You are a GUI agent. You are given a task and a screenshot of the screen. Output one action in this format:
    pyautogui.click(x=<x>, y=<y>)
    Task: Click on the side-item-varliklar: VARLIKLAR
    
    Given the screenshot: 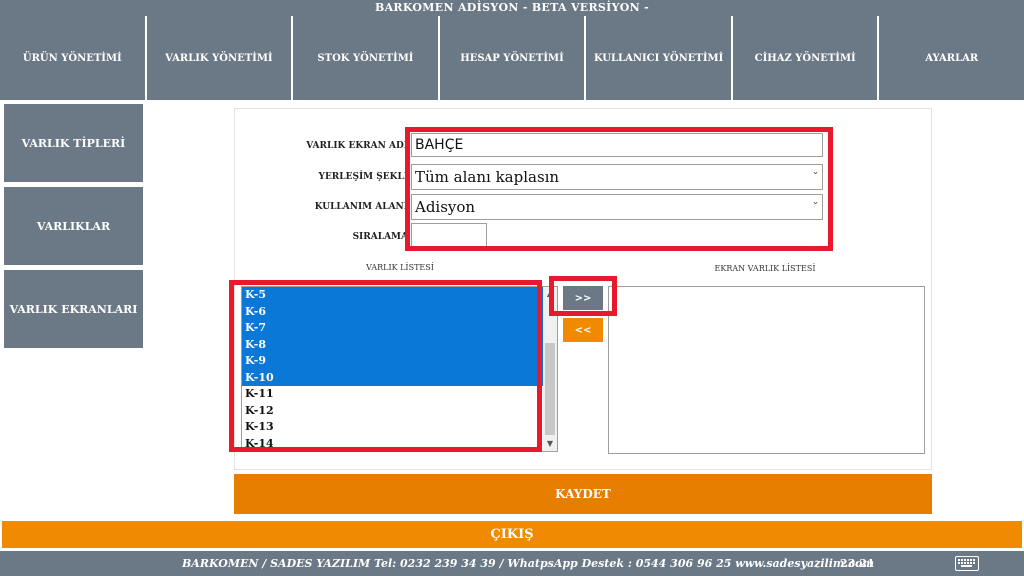 What is the action you would take?
    pyautogui.click(x=73, y=226)
    